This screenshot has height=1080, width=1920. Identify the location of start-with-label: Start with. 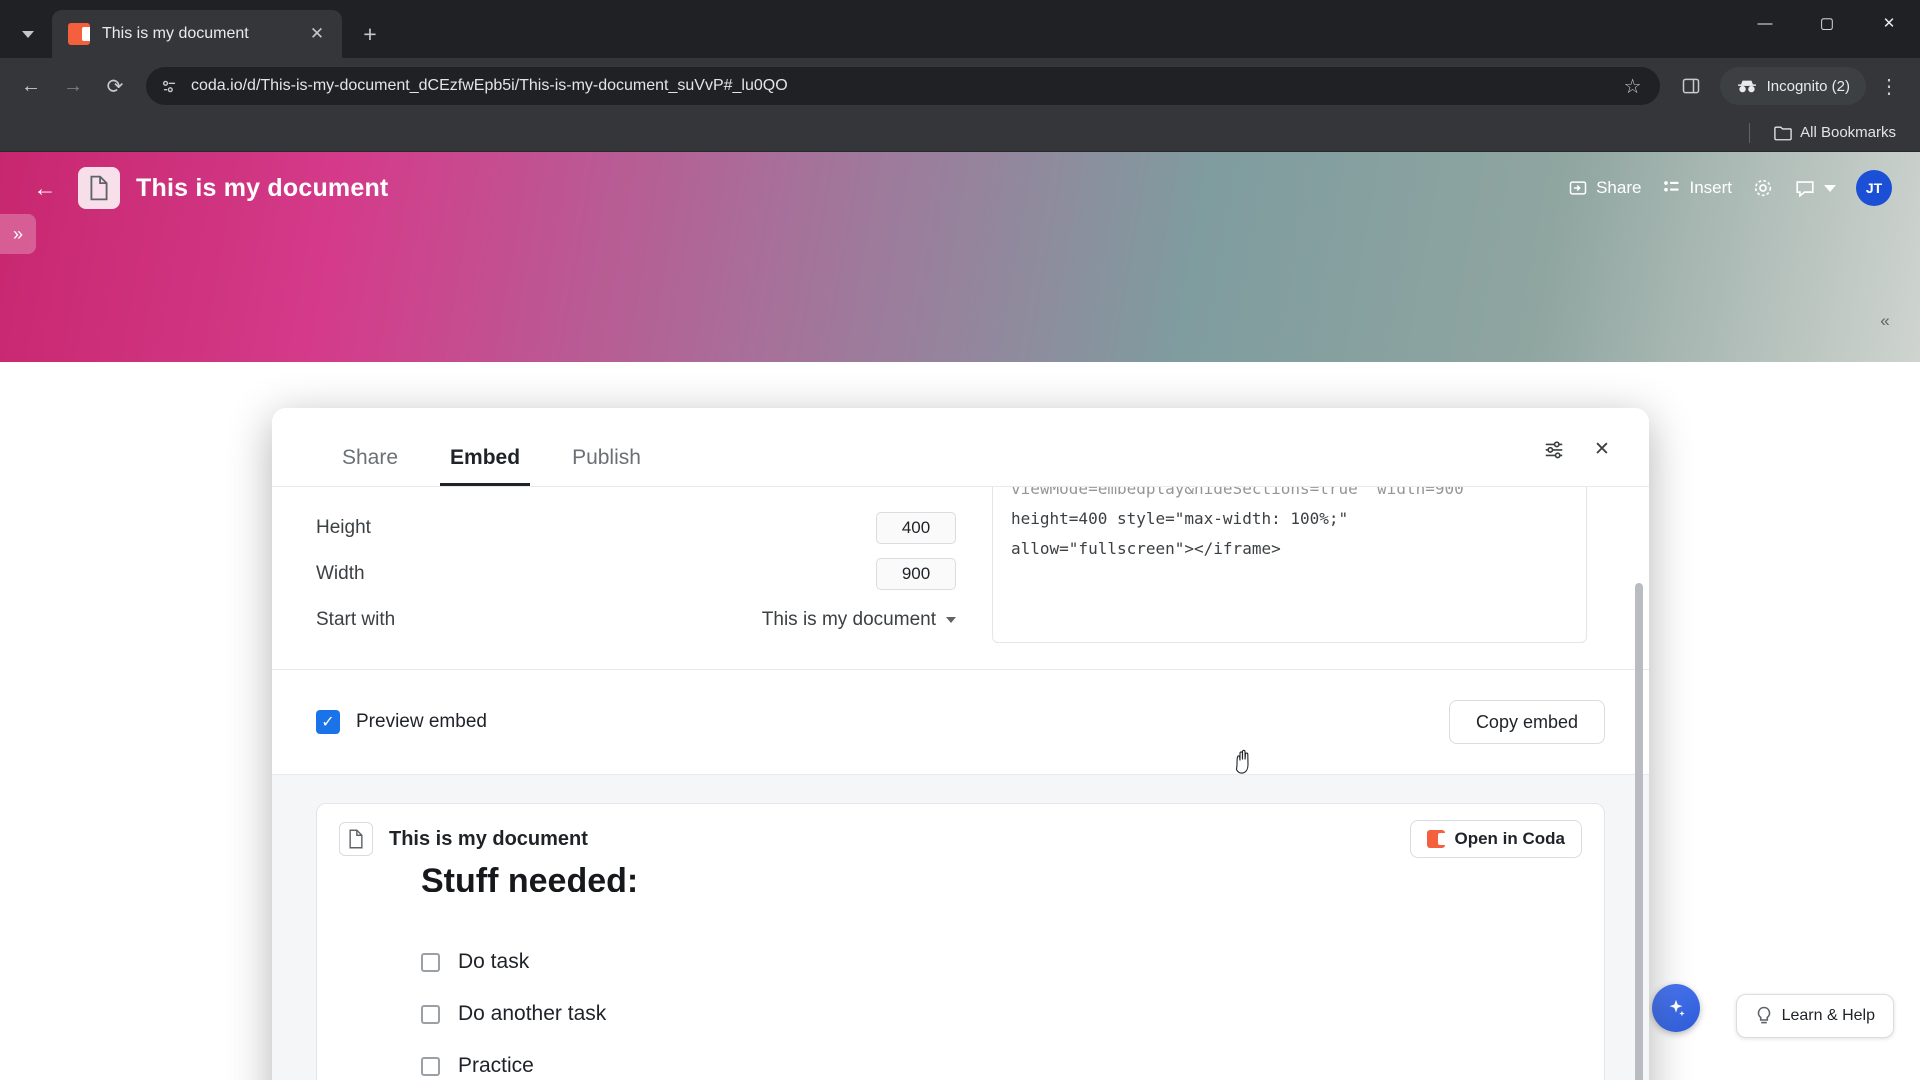
(356, 619).